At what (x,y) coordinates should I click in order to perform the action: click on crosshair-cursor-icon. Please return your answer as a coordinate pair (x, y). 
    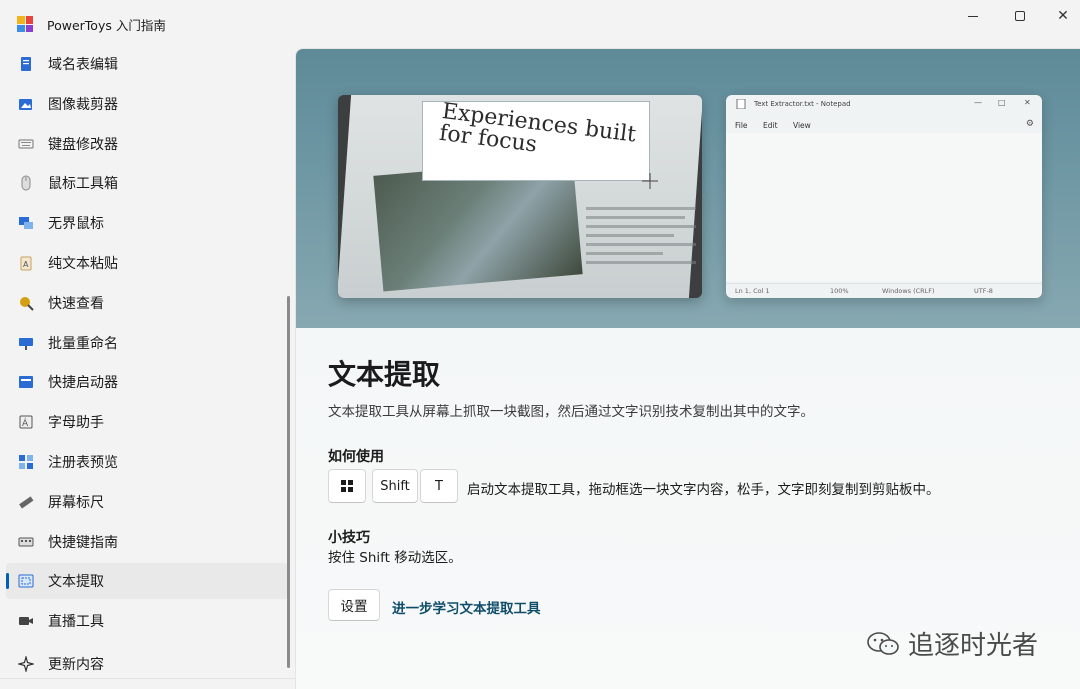
    Looking at the image, I should click on (650, 181).